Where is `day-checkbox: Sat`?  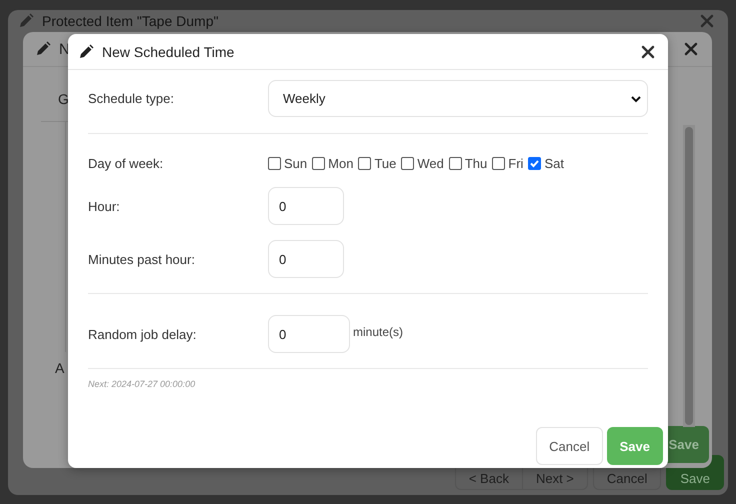 day-checkbox: Sat is located at coordinates (546, 163).